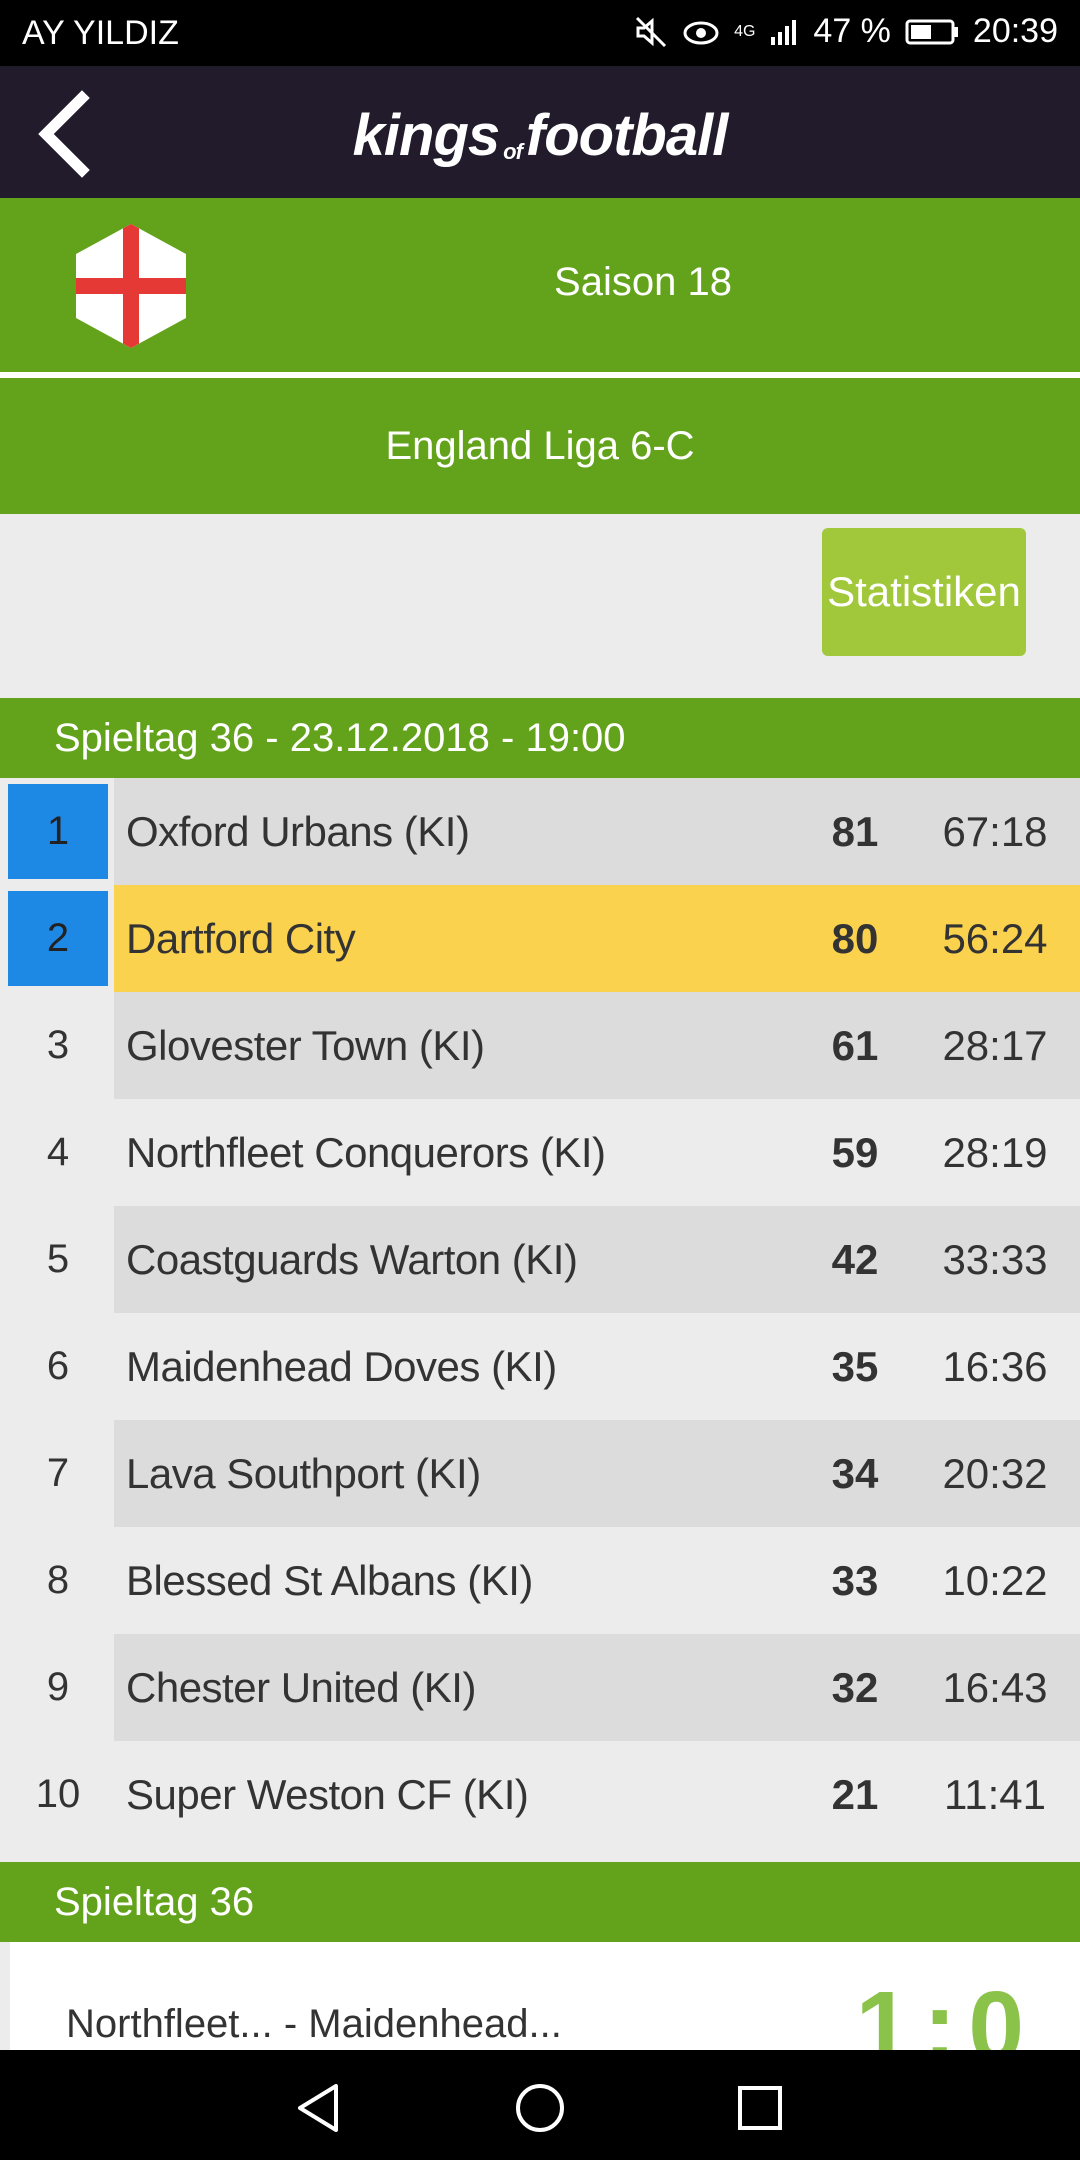  I want to click on statistics-button: Statistiken, so click(924, 592).